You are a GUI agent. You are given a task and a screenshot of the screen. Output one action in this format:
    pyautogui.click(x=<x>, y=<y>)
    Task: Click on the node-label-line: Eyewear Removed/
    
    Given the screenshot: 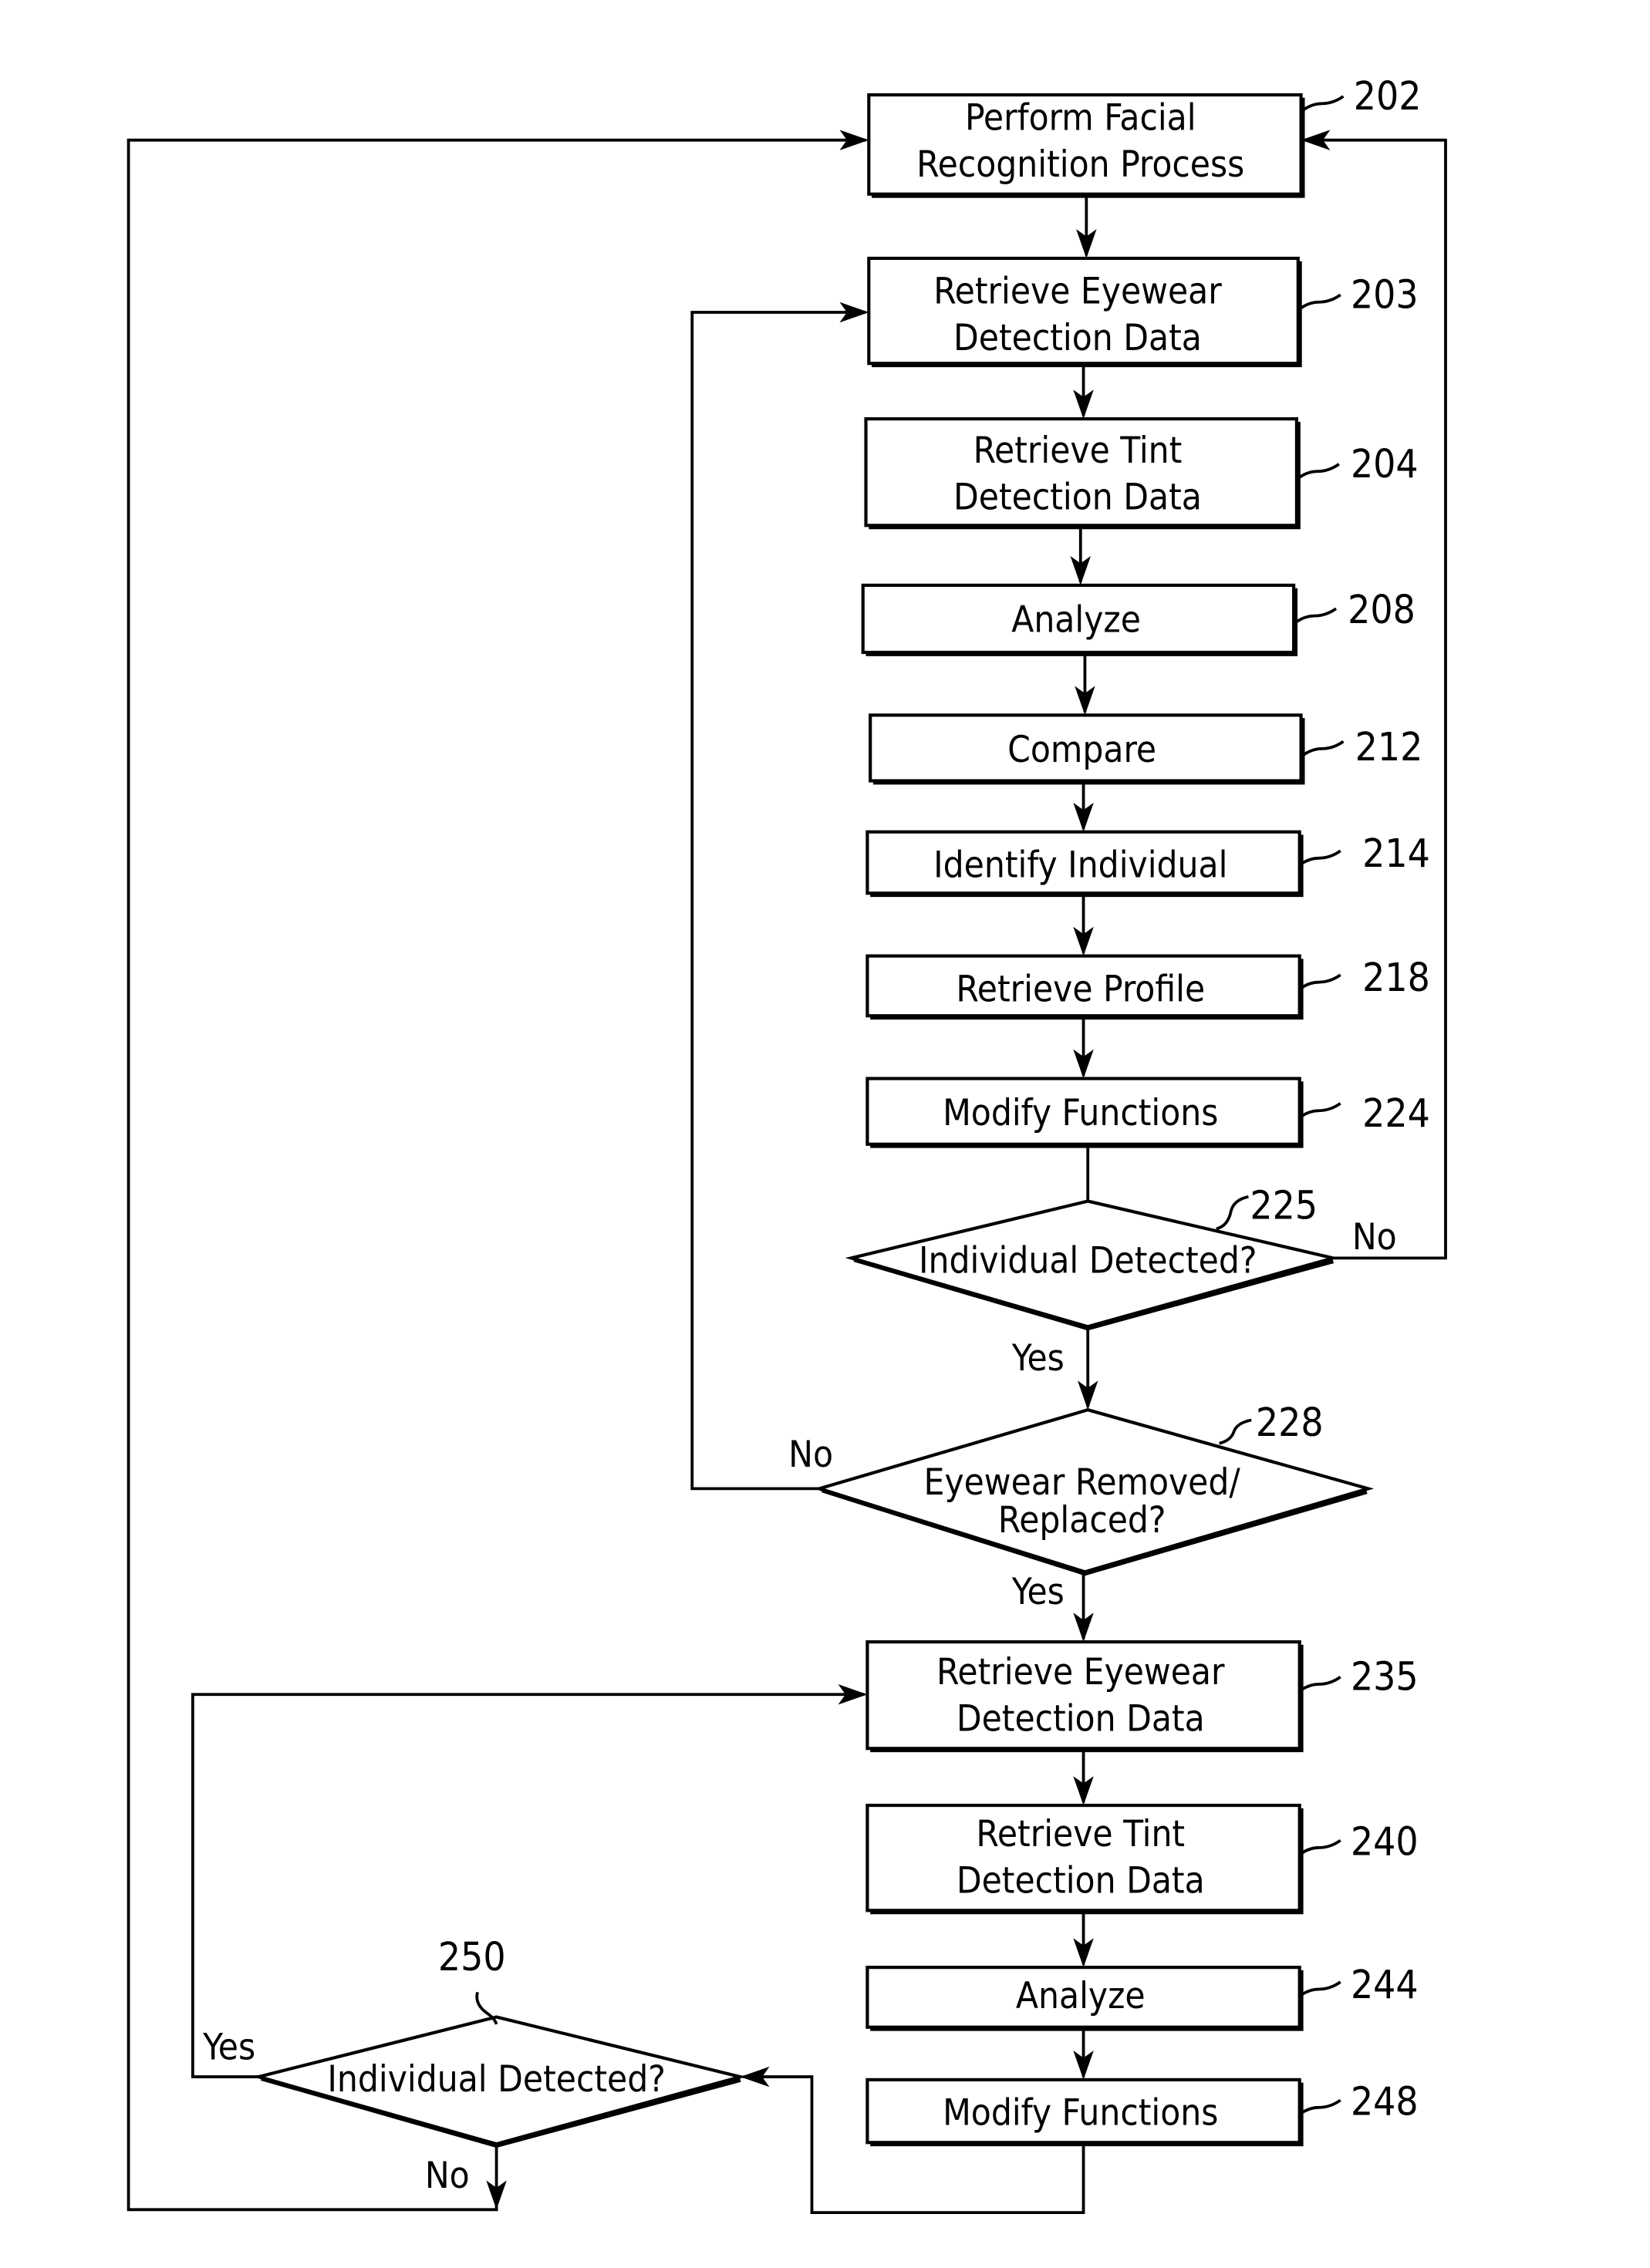 What is the action you would take?
    pyautogui.click(x=1082, y=1482)
    